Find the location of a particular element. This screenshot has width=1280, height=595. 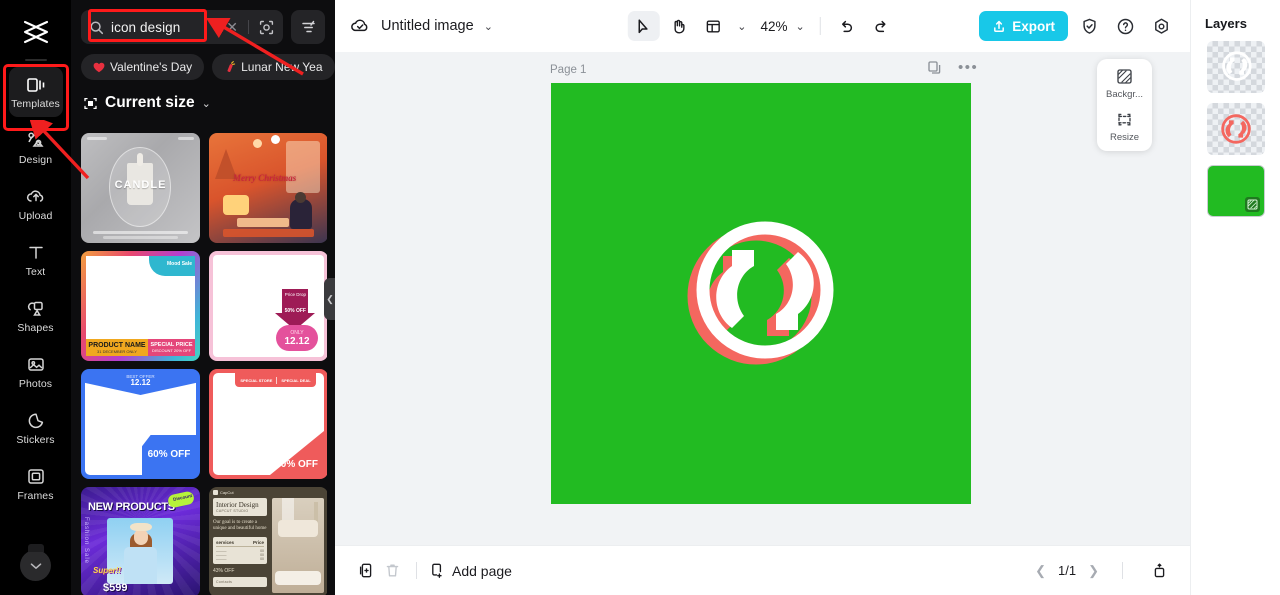

toolbar-center-controls: ⌄ 42% ⌄ is located at coordinates (762, 26).